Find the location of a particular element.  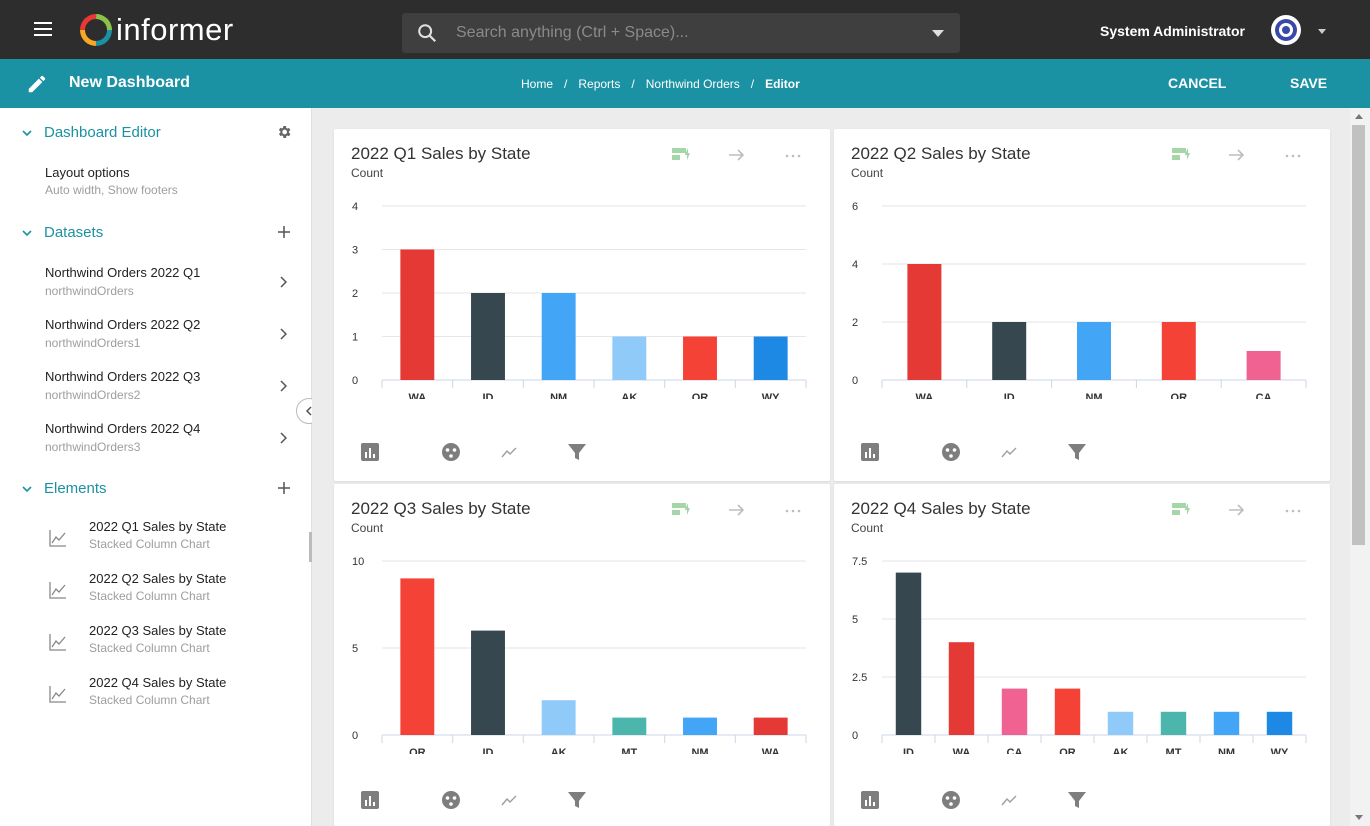

y-tick-label: 2.5 is located at coordinates (859, 678).